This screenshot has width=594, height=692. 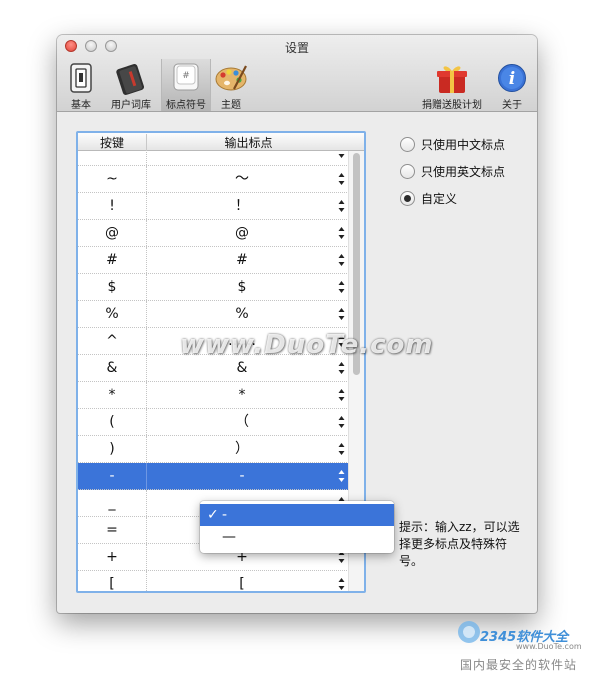 I want to click on toolbar-item-donate: 捐赠送股计划, so click(x=452, y=85).